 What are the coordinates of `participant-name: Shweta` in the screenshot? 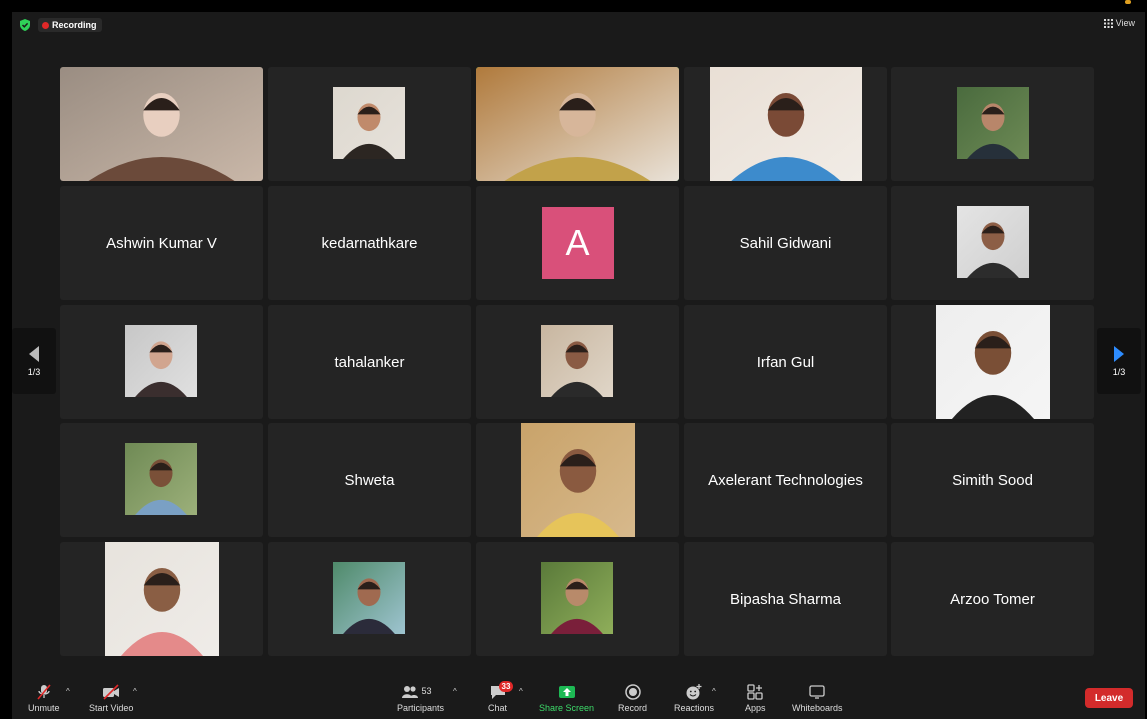 It's located at (369, 480).